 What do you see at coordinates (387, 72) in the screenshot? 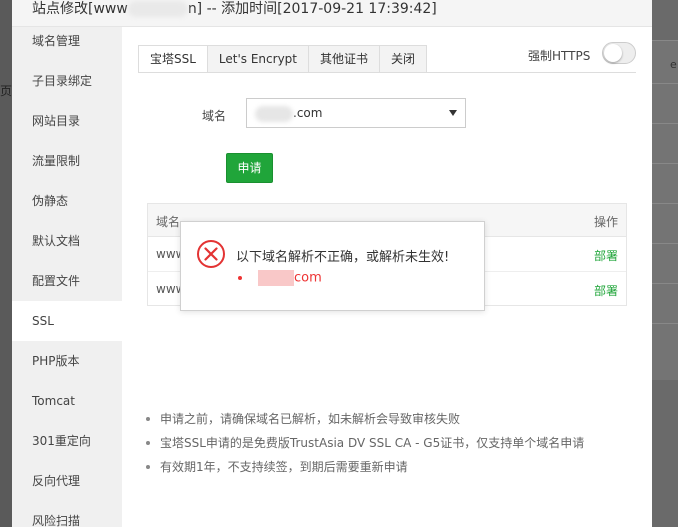
I see `tab-divider` at bounding box center [387, 72].